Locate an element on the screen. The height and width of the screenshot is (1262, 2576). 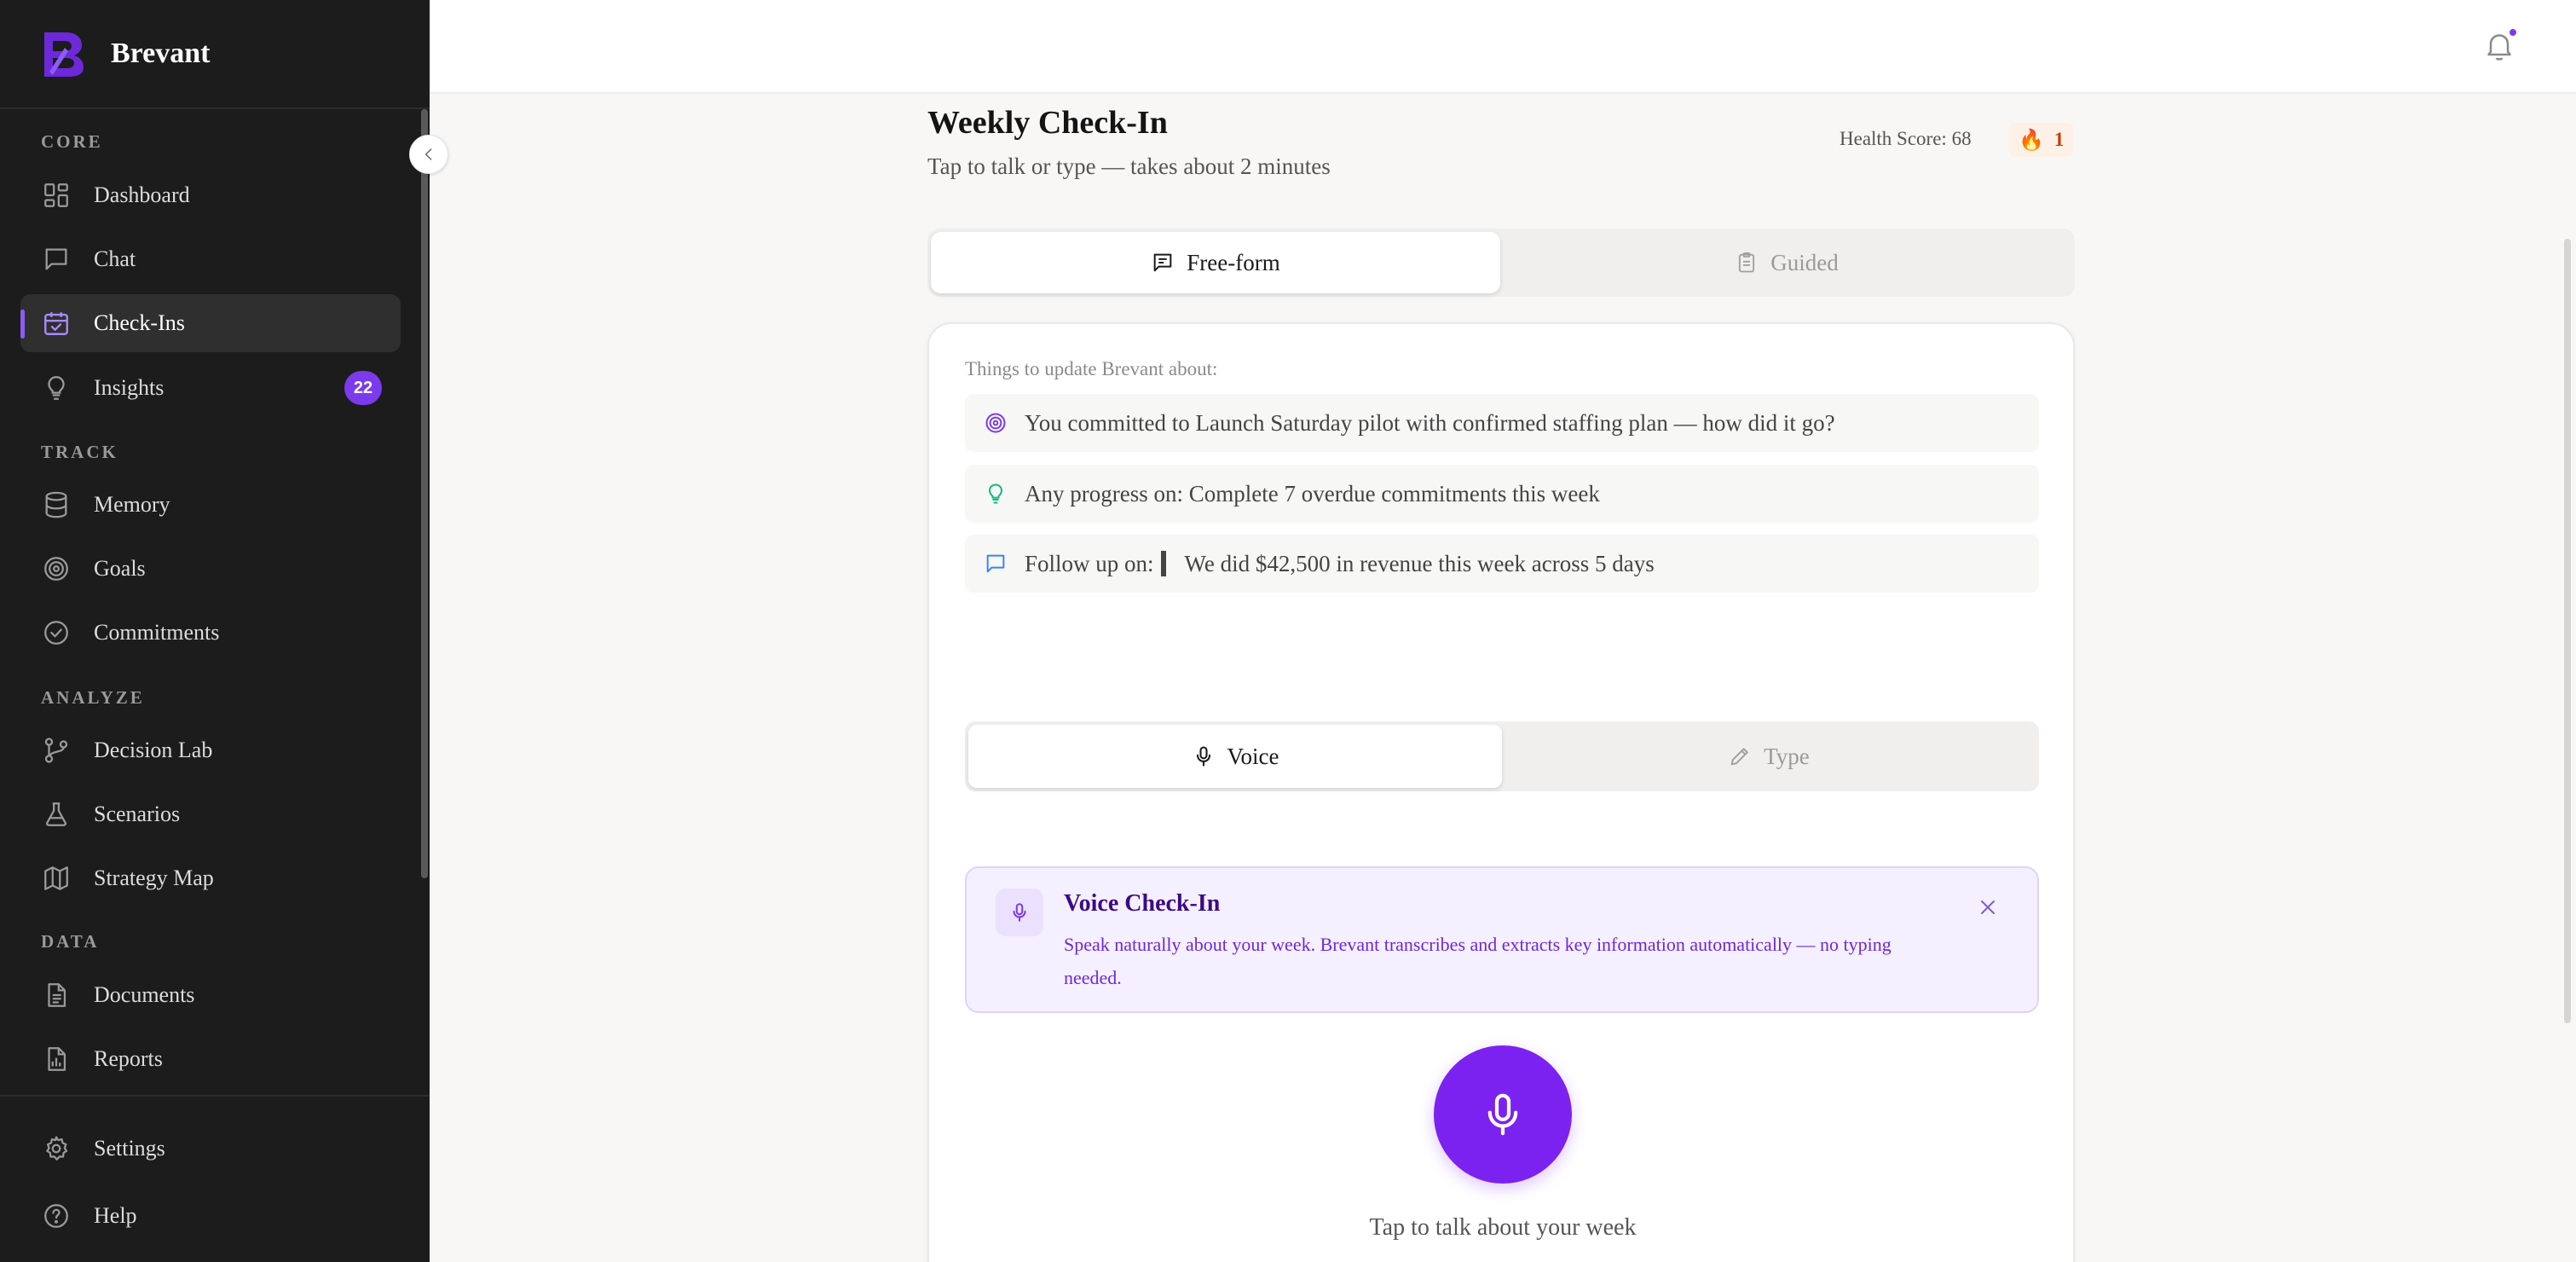
notification-dot is located at coordinates (2513, 32).